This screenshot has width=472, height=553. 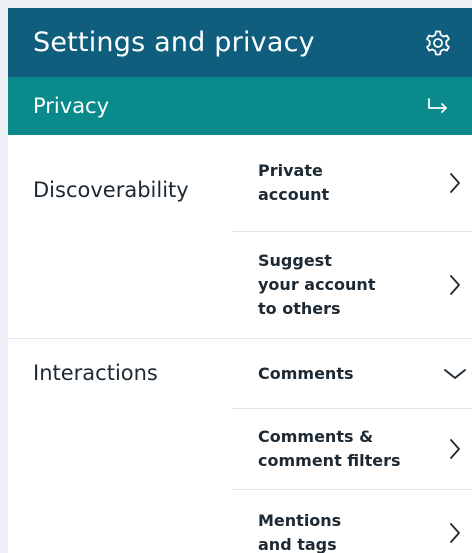 What do you see at coordinates (352, 521) in the screenshot?
I see `menu-item-mentions-tags: Mentions and tags` at bounding box center [352, 521].